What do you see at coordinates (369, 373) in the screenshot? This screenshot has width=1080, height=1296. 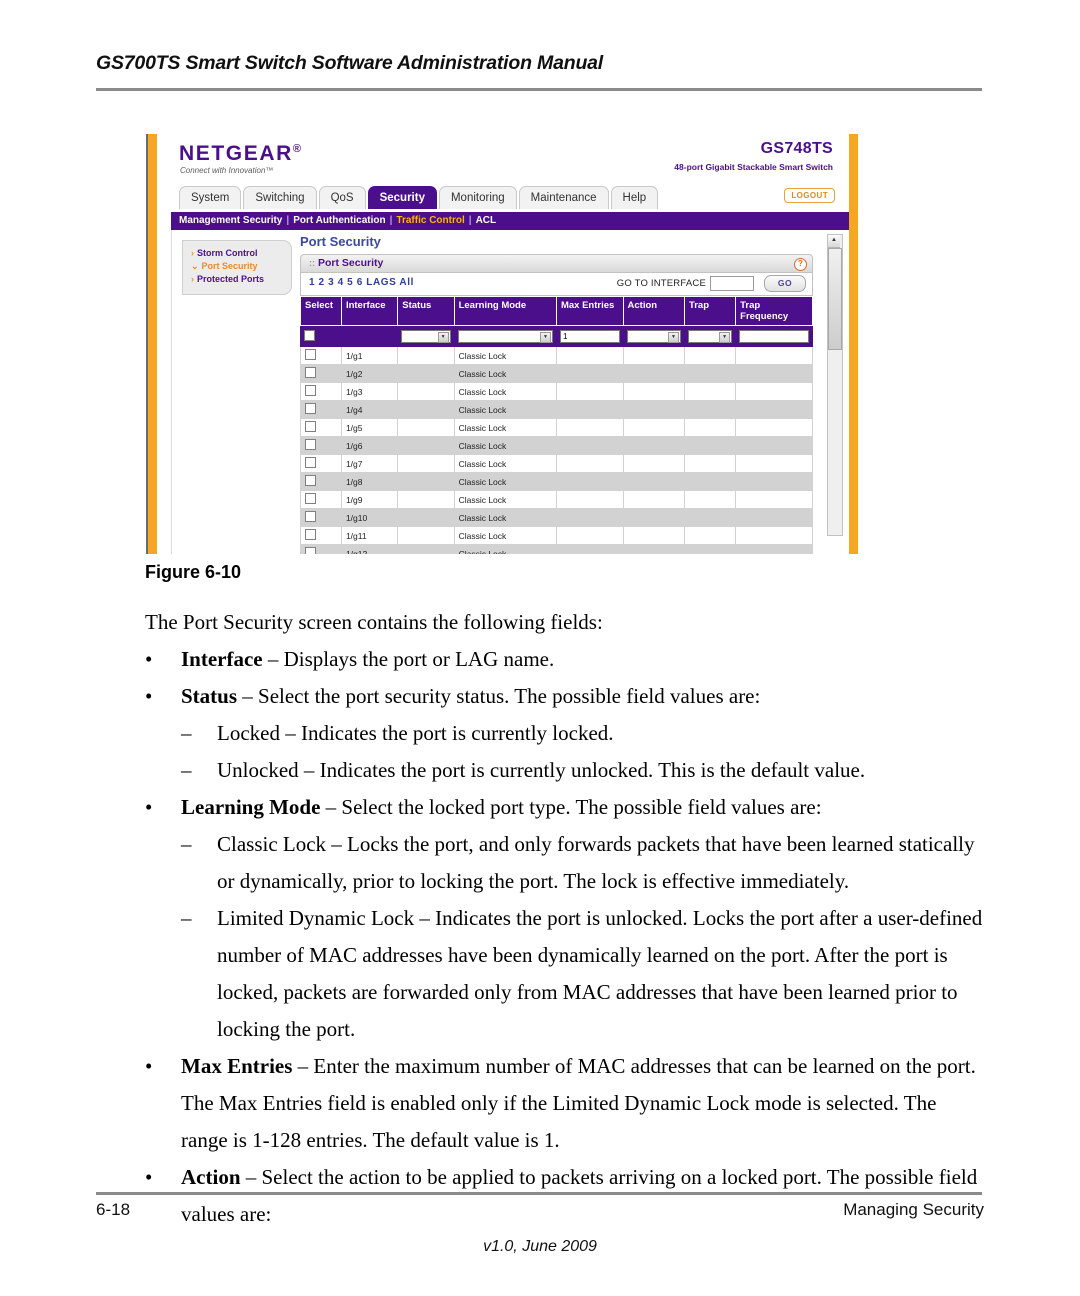 I see `row-interface: 1/g2` at bounding box center [369, 373].